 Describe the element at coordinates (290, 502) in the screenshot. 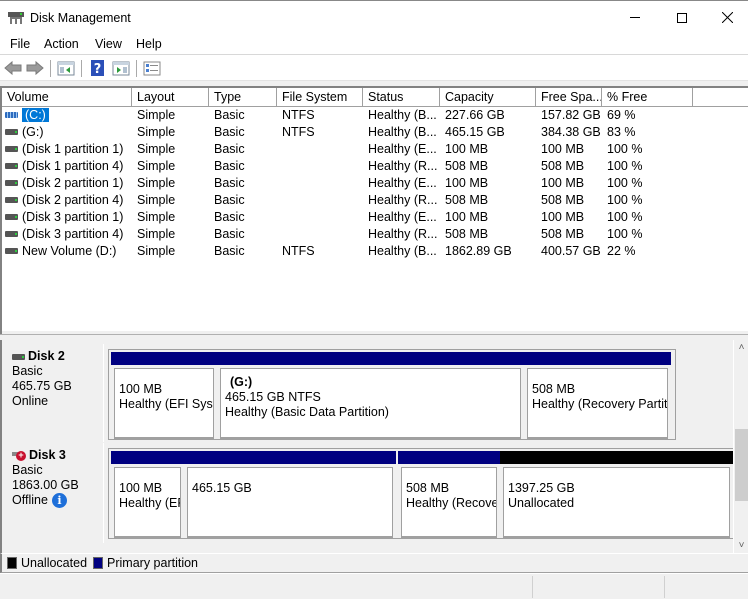

I see `partition-details: 465.15 GB` at that location.